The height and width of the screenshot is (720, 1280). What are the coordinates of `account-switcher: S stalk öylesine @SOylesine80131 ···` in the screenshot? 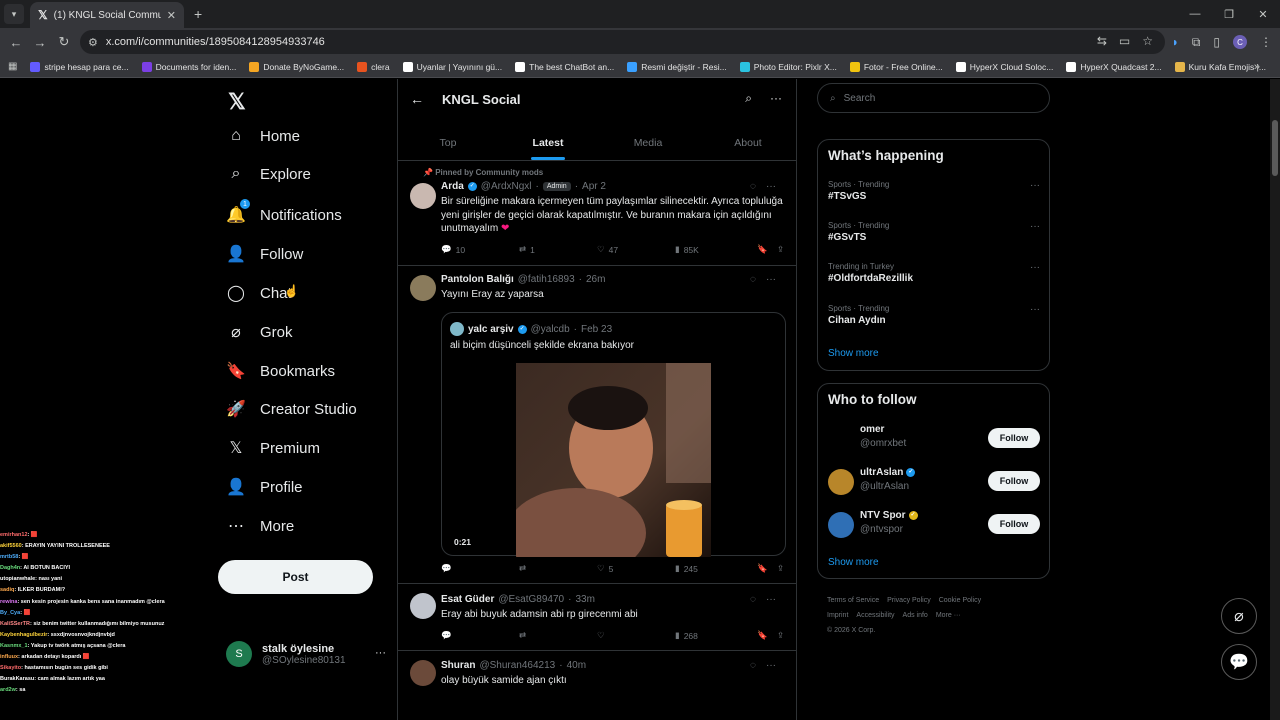 It's located at (311, 654).